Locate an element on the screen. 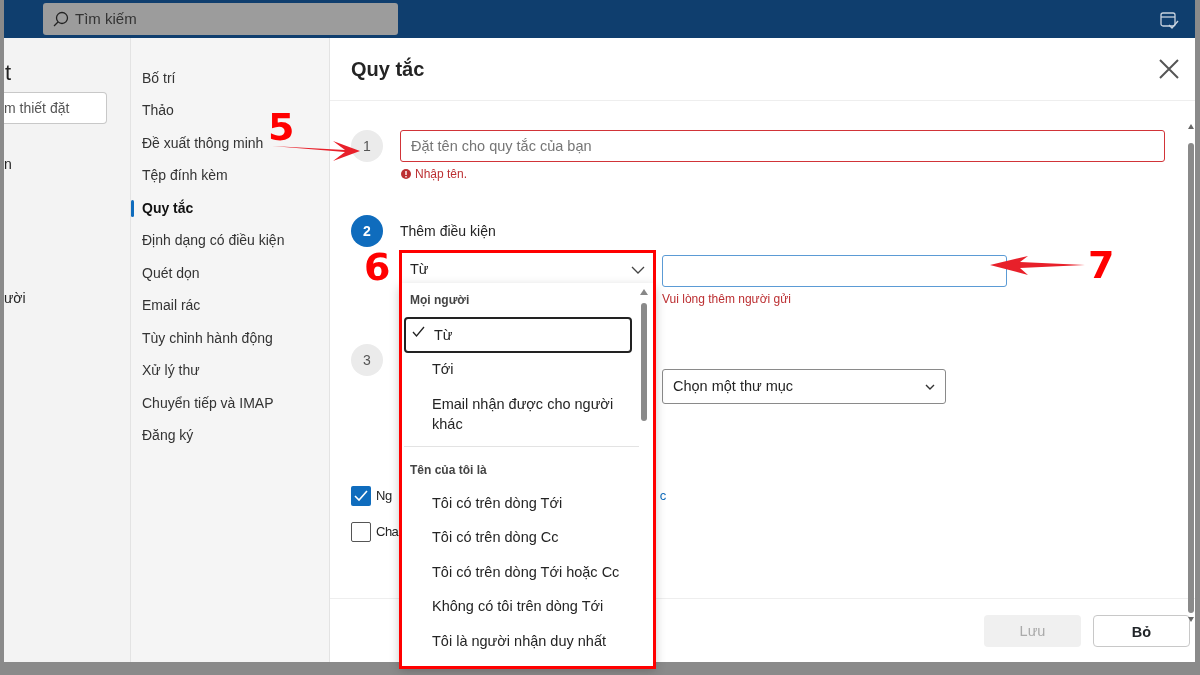 This screenshot has width=1200, height=675. step-number: 1 is located at coordinates (367, 146).